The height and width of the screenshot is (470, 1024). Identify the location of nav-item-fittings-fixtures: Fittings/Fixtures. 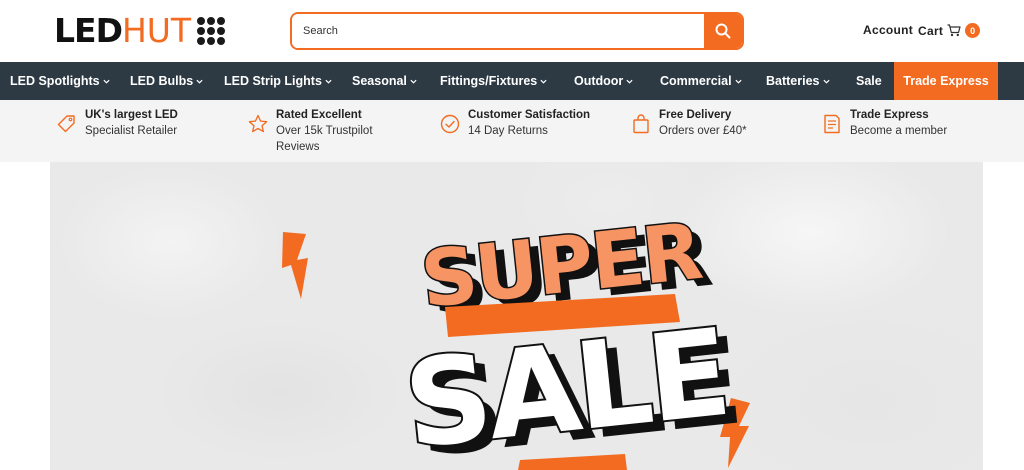
(493, 81).